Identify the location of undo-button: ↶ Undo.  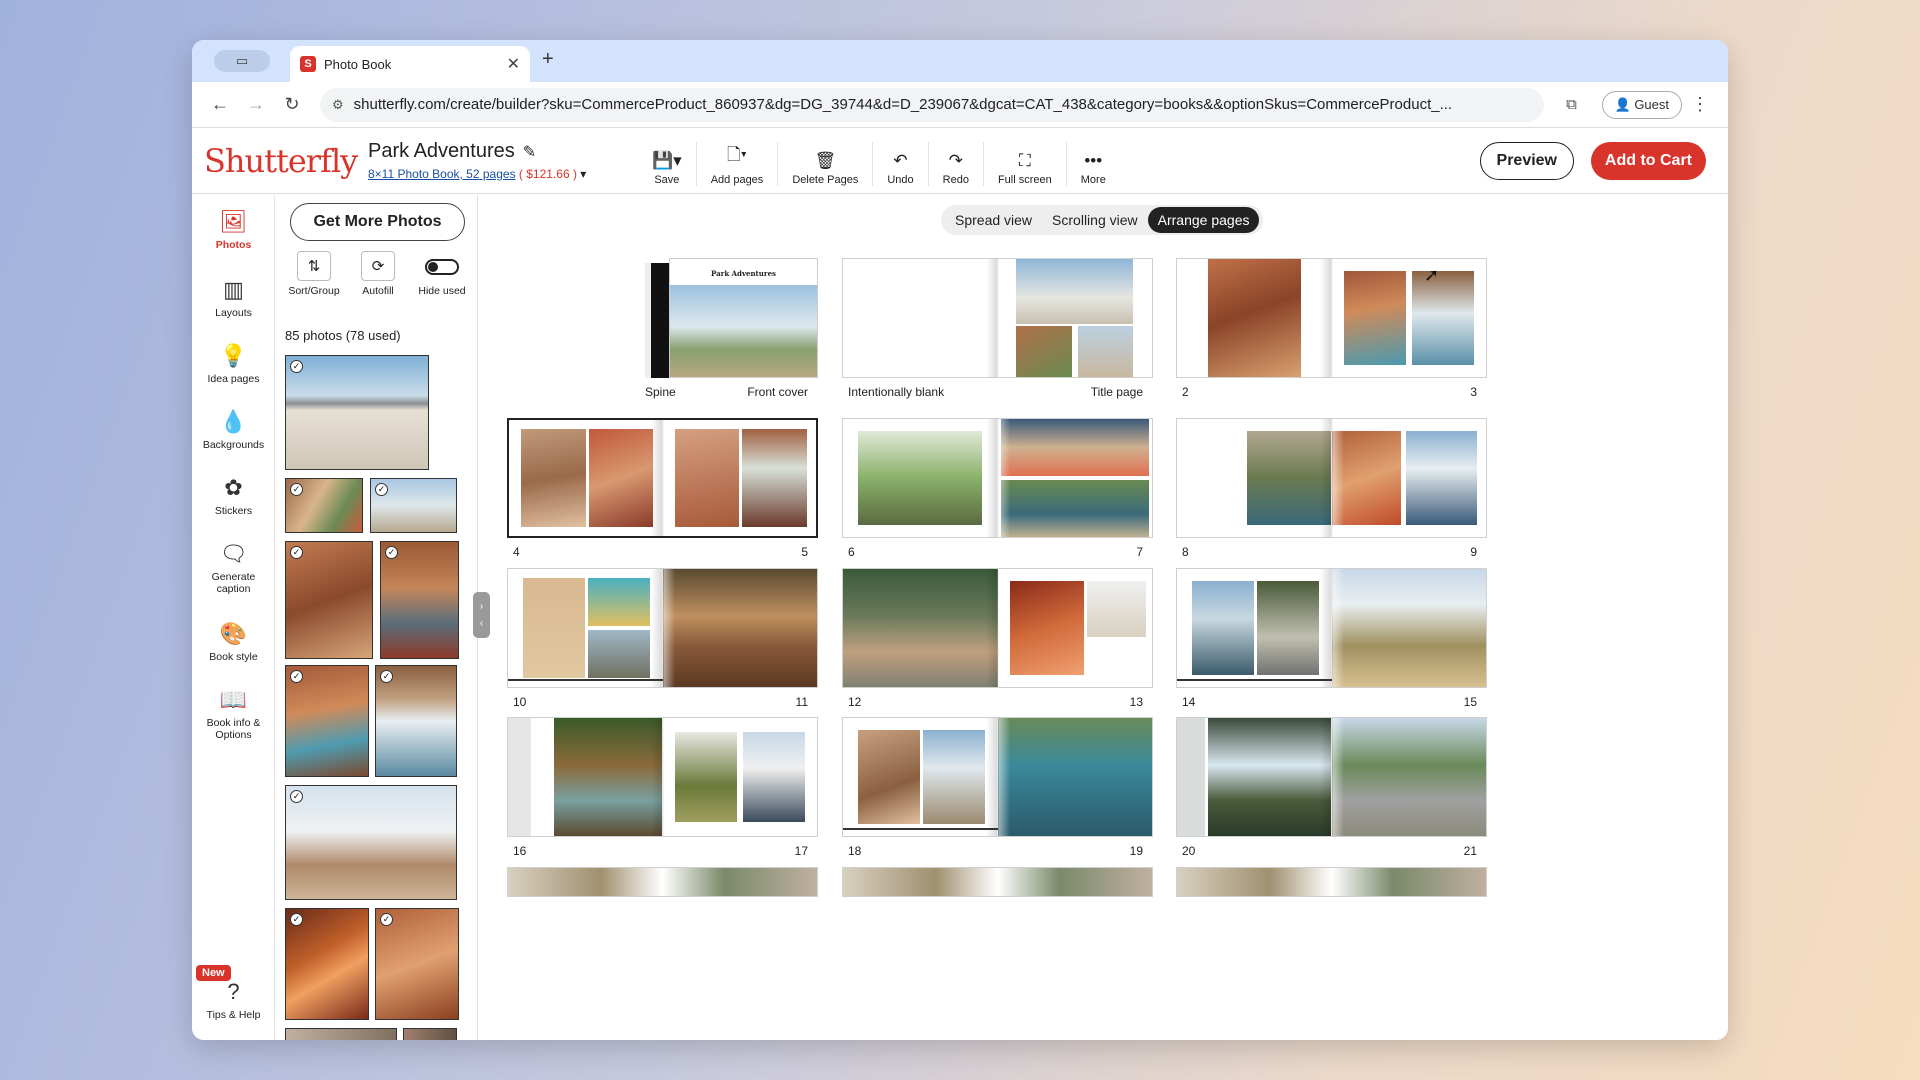
(901, 163).